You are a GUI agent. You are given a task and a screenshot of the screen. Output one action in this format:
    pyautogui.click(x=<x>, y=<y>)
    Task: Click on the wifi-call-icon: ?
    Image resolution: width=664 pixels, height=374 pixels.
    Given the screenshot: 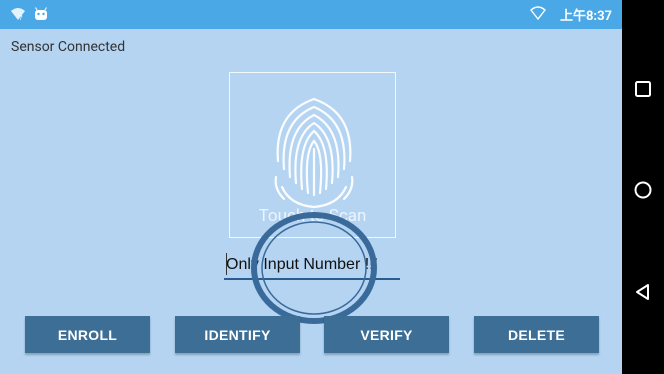 What is the action you would take?
    pyautogui.click(x=18, y=15)
    